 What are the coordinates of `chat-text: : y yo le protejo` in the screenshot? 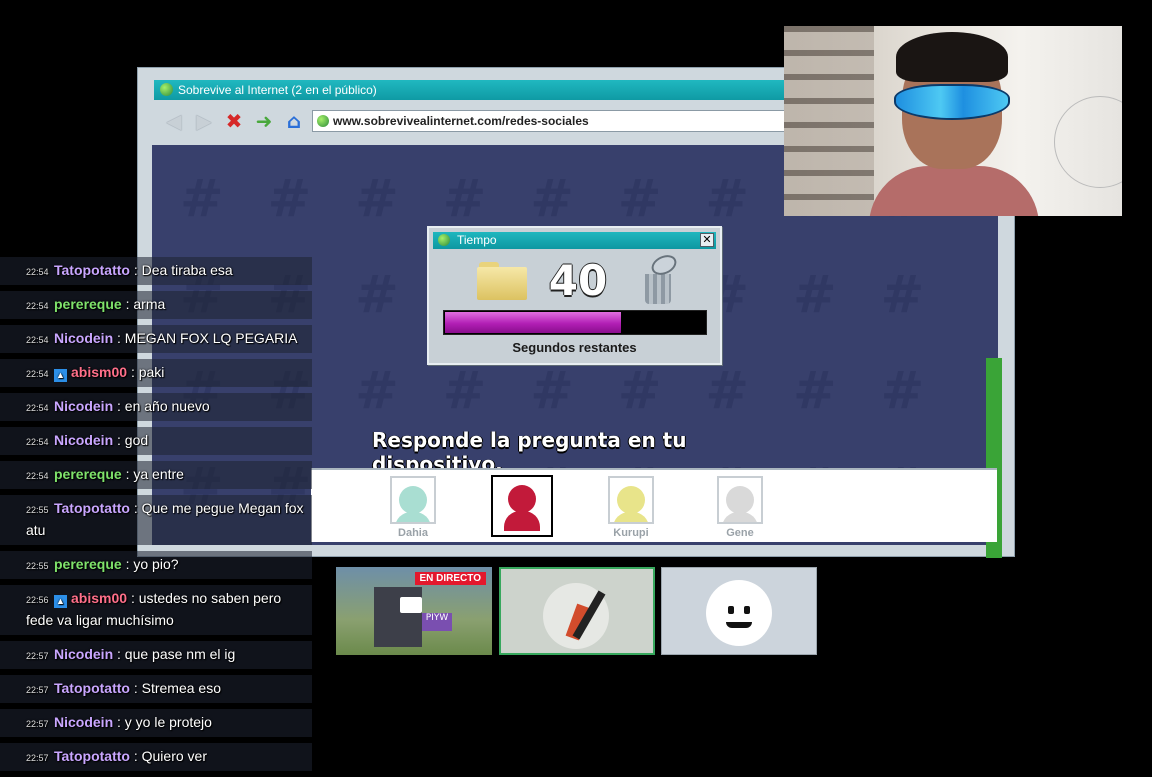 It's located at (164, 722).